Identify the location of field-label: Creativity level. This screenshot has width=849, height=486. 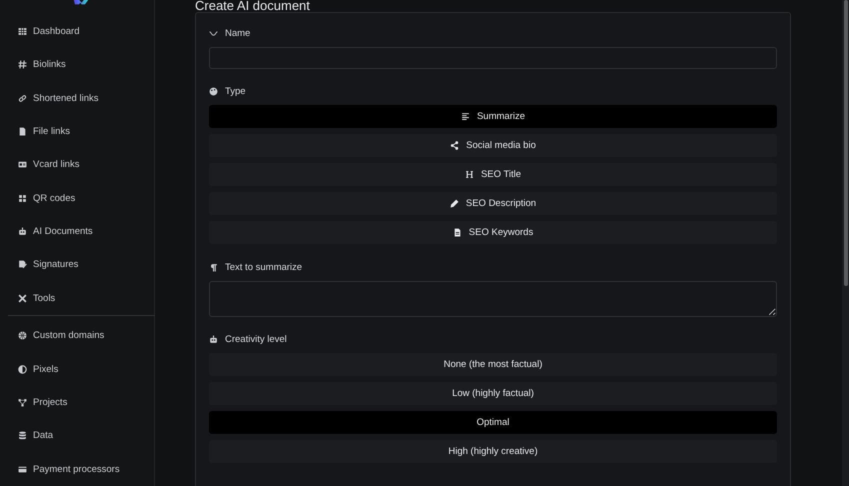
(256, 339).